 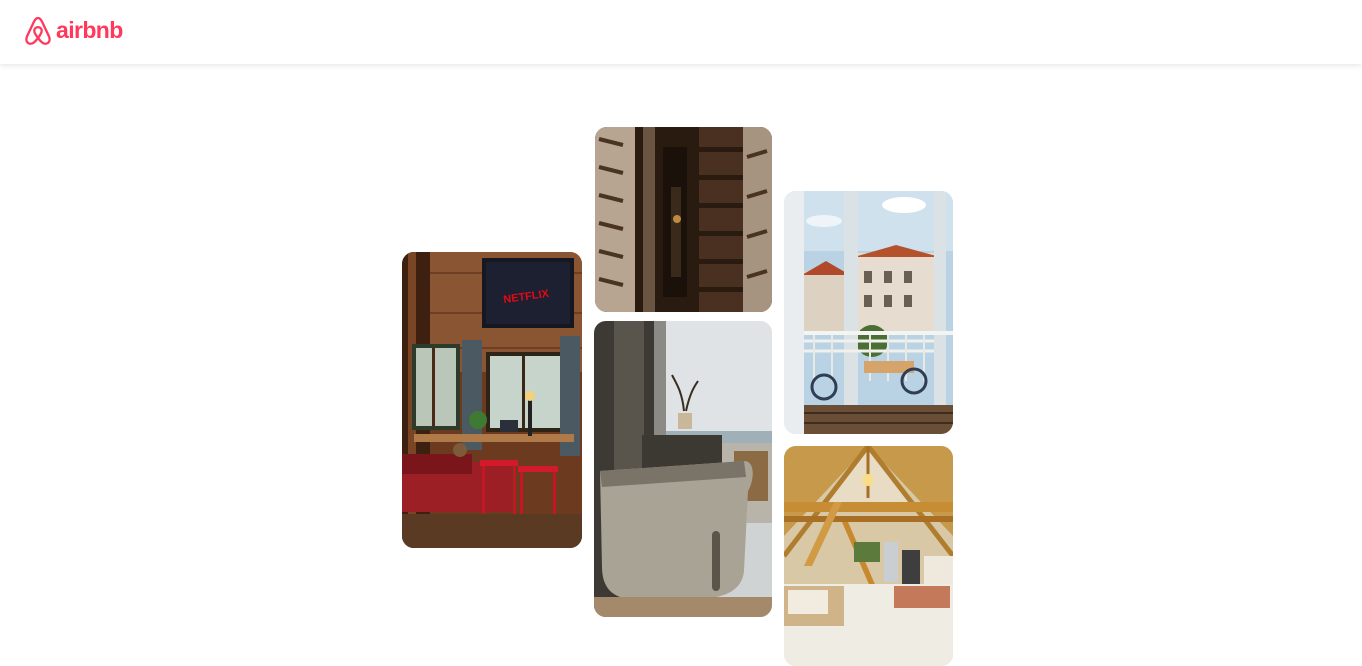 I want to click on photo-balcony-view, so click(x=868, y=312).